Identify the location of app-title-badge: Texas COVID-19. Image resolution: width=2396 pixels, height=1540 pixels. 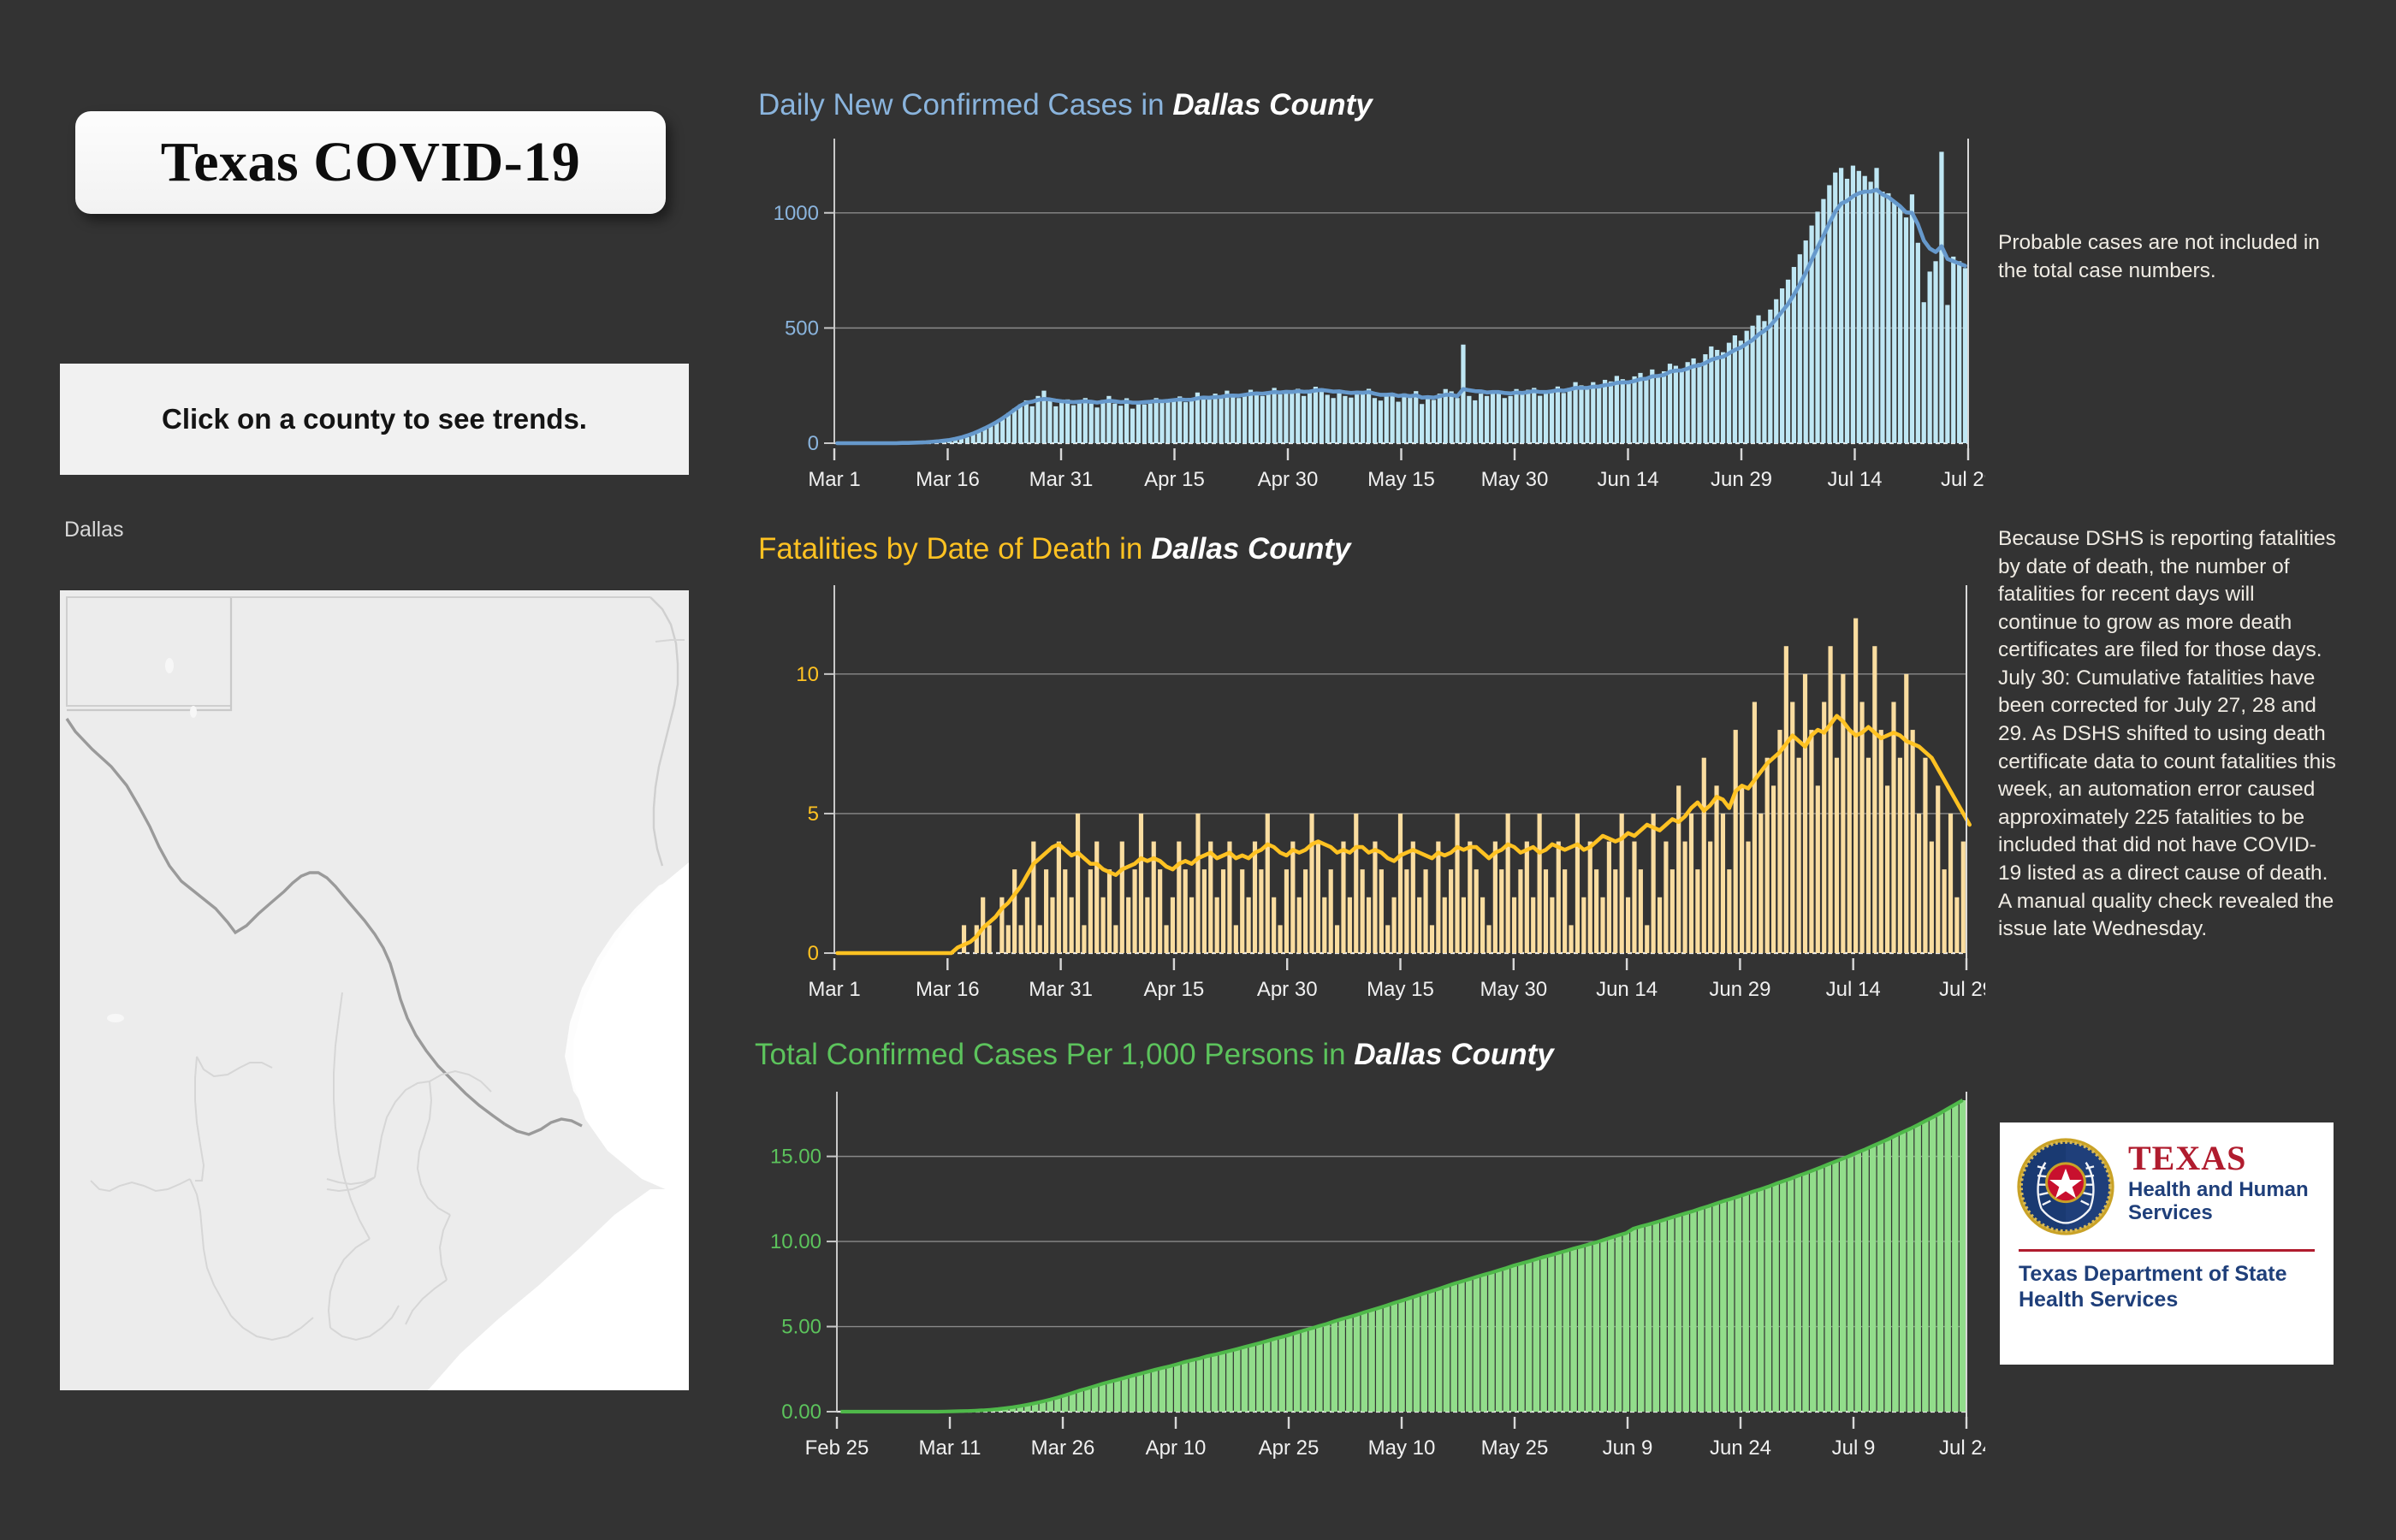
(370, 162).